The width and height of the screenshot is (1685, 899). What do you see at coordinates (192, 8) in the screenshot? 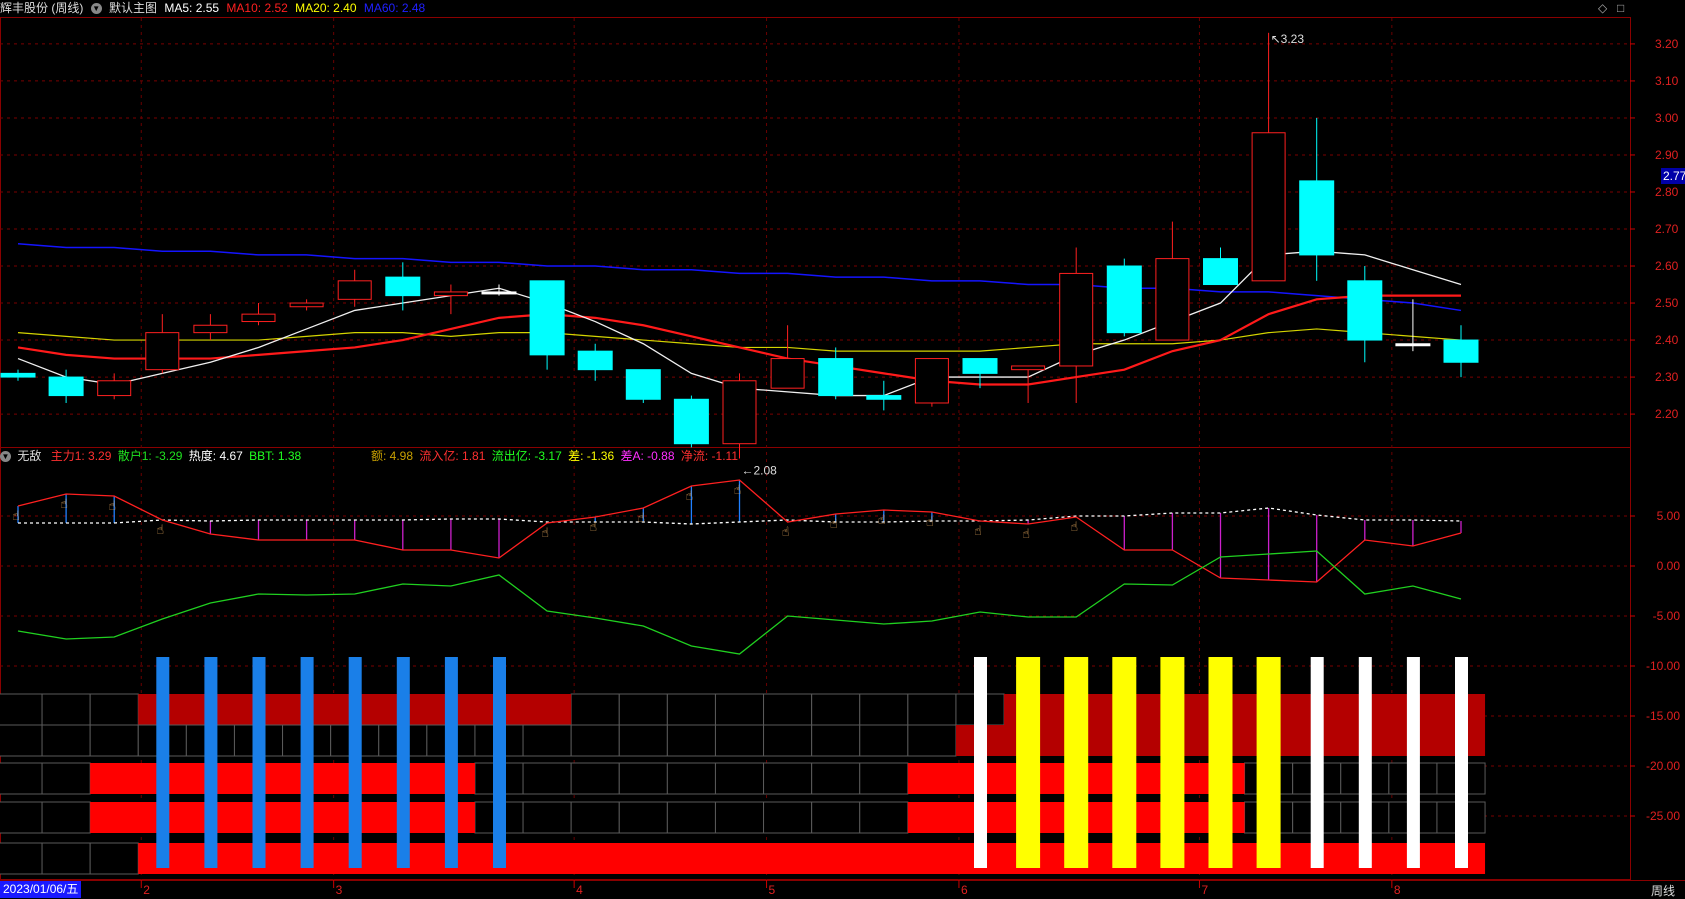
I see `ma5-label: MA5: 2.55` at bounding box center [192, 8].